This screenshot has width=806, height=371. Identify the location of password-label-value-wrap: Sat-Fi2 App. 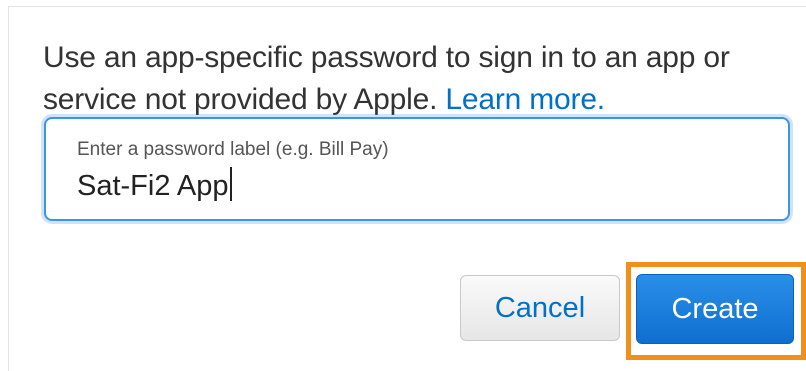
(154, 185).